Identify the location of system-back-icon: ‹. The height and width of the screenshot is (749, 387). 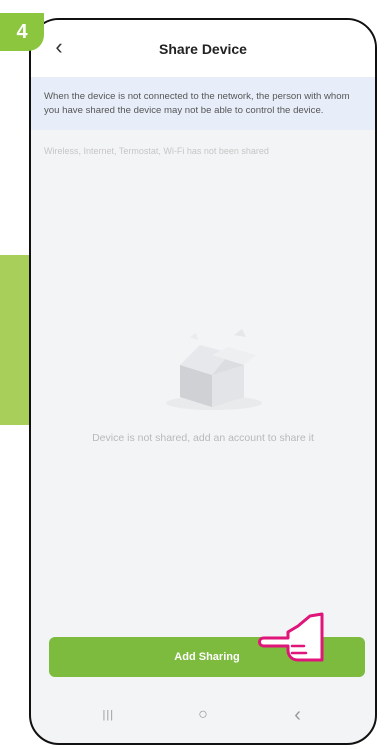
(297, 714).